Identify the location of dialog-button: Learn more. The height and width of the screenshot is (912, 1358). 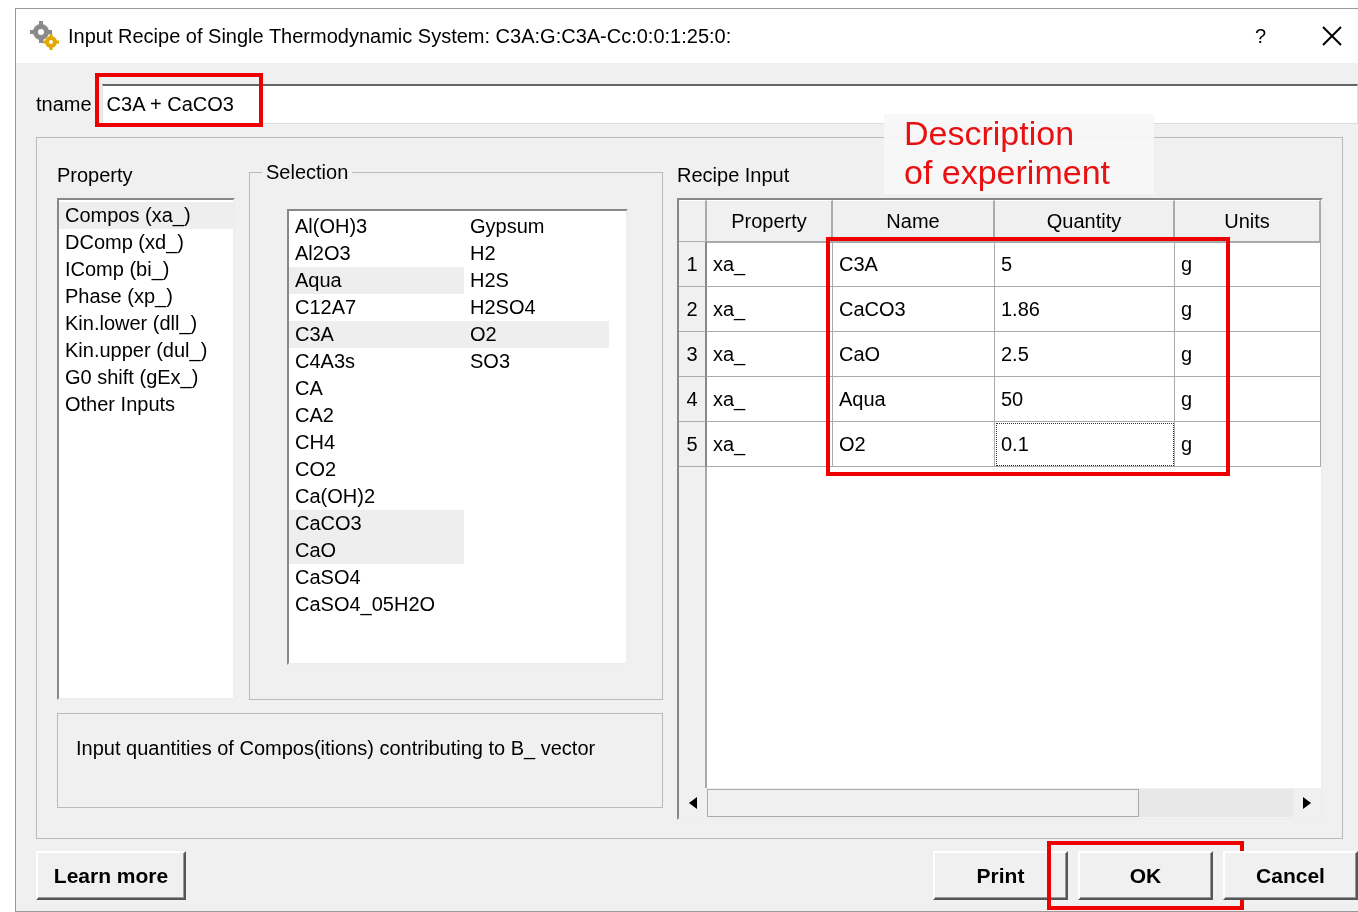
(111, 875).